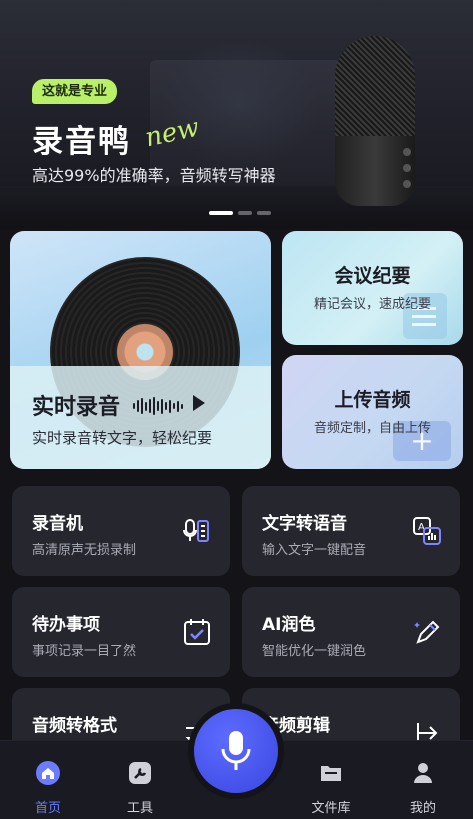 The height and width of the screenshot is (819, 473). I want to click on meeting-minutes-card: 会议纪要 精记会议，速成纪要, so click(372, 288).